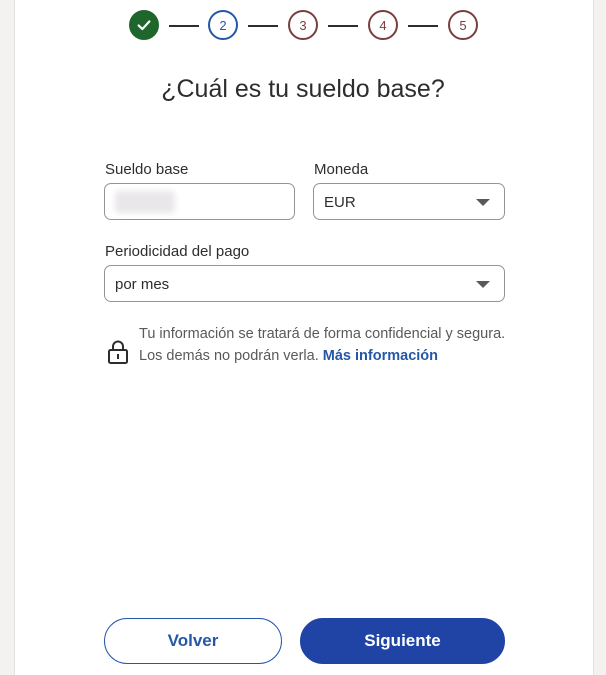 This screenshot has height=675, width=606. What do you see at coordinates (340, 202) in the screenshot?
I see `currency-select-value: EUR` at bounding box center [340, 202].